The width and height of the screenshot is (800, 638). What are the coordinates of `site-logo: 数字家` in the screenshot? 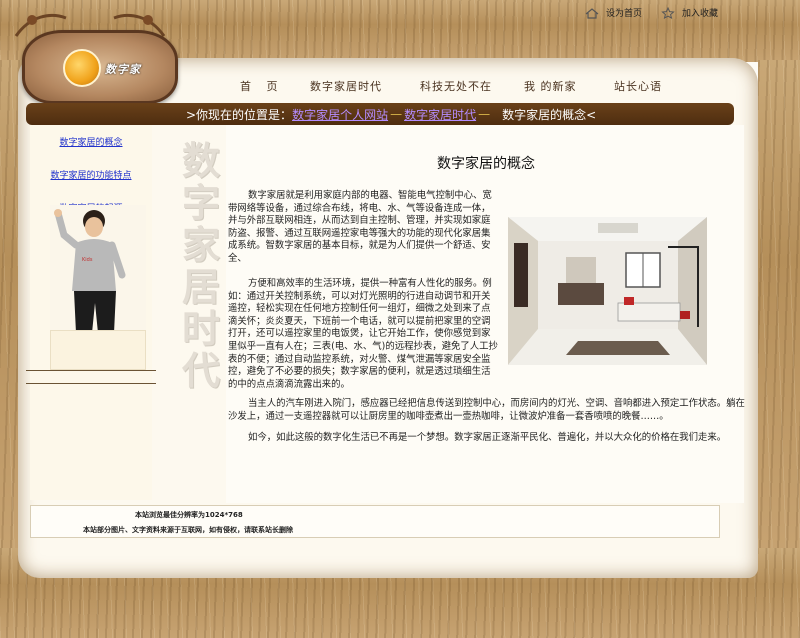 It's located at (100, 67).